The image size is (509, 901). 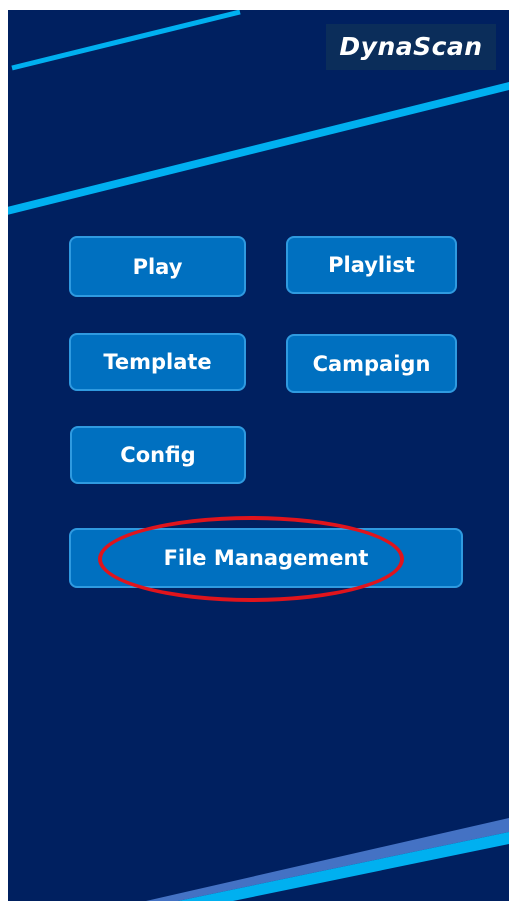 What do you see at coordinates (157, 362) in the screenshot?
I see `template-button: Template` at bounding box center [157, 362].